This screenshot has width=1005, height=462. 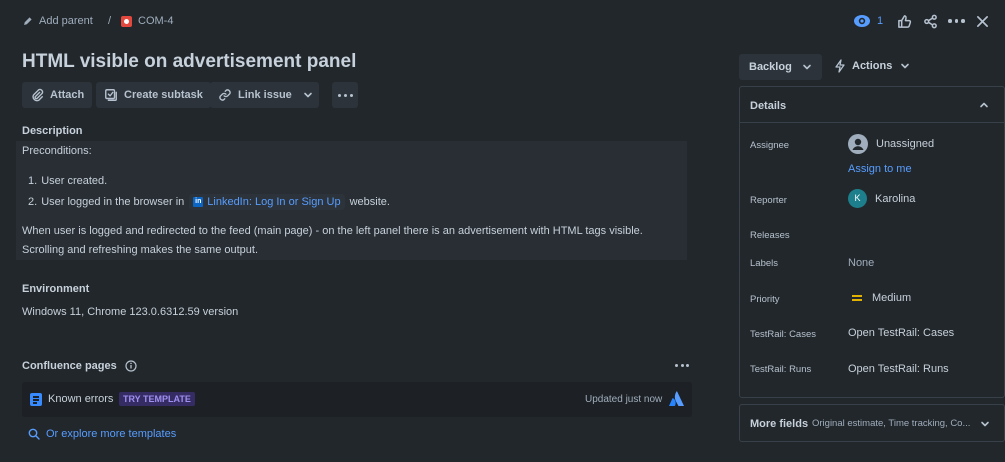 What do you see at coordinates (157, 399) in the screenshot?
I see `try-template-badge: TRY TEMPLATE` at bounding box center [157, 399].